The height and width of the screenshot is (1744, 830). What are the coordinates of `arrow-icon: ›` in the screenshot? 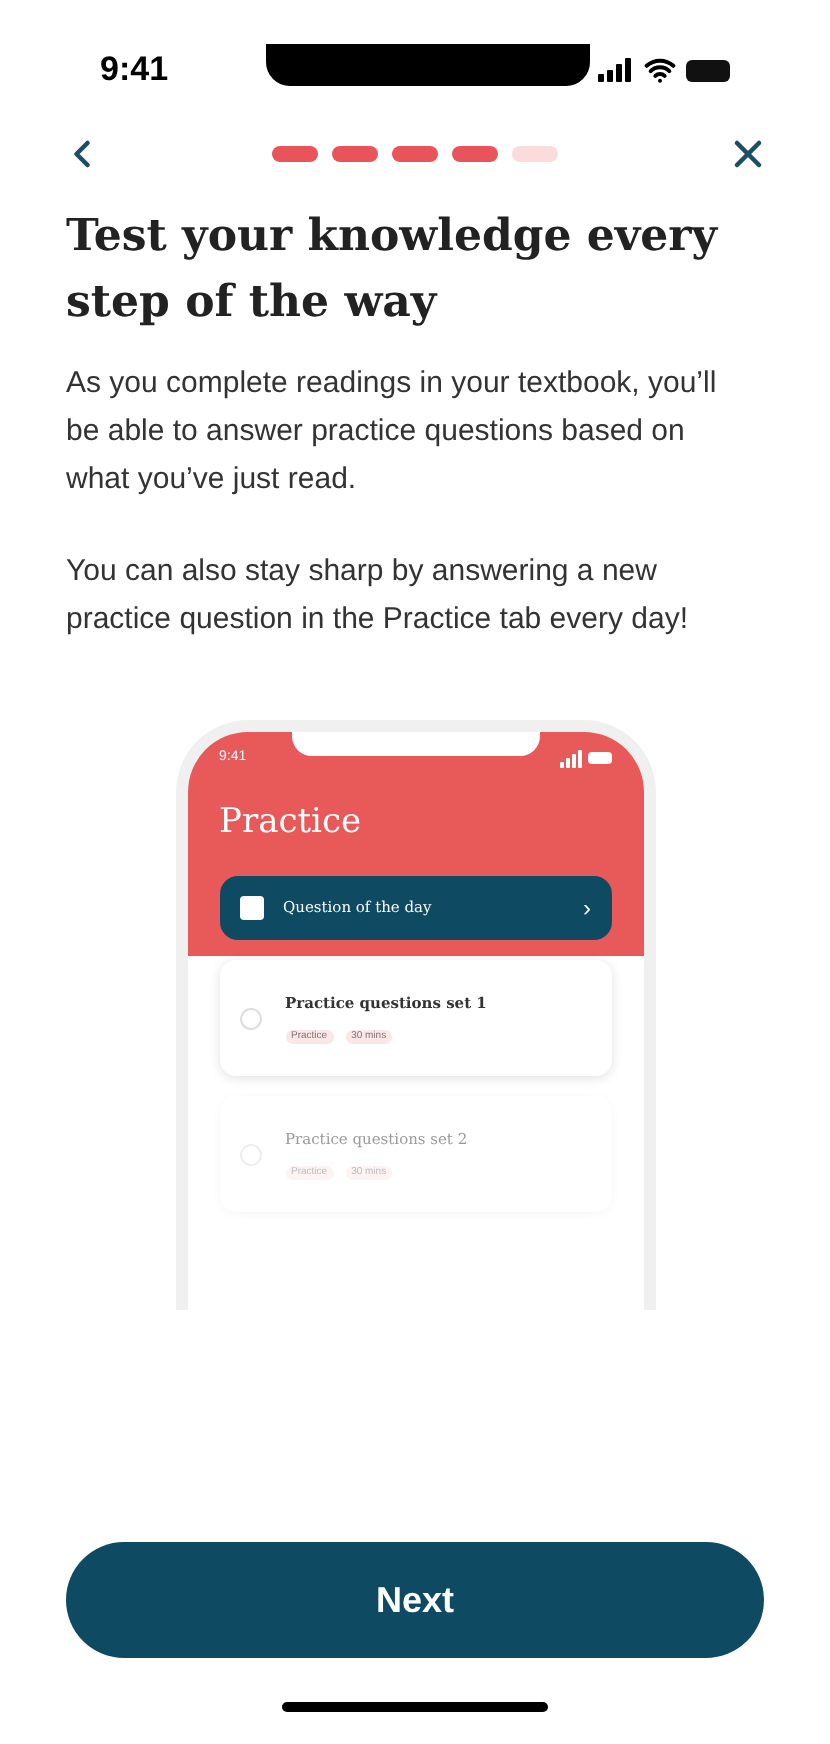 It's located at (587, 908).